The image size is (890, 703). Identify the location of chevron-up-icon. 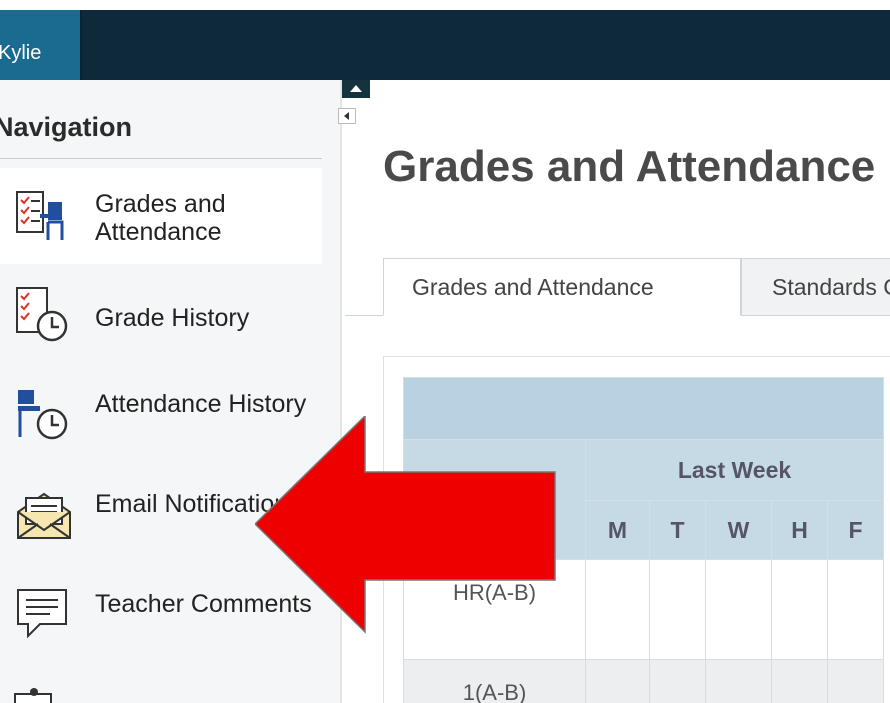
(356, 88).